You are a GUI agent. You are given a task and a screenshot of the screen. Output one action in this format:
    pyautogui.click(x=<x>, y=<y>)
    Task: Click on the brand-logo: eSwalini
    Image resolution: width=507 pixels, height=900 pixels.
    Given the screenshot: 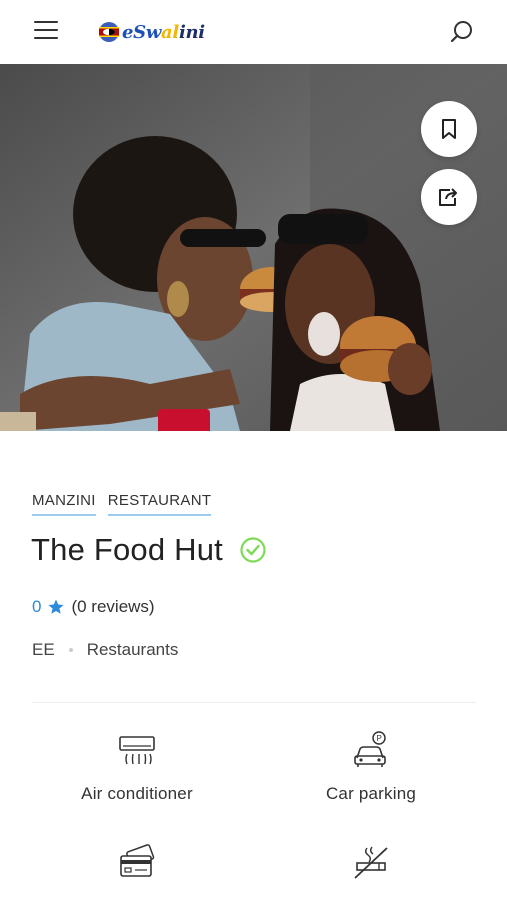 What is the action you would take?
    pyautogui.click(x=151, y=32)
    